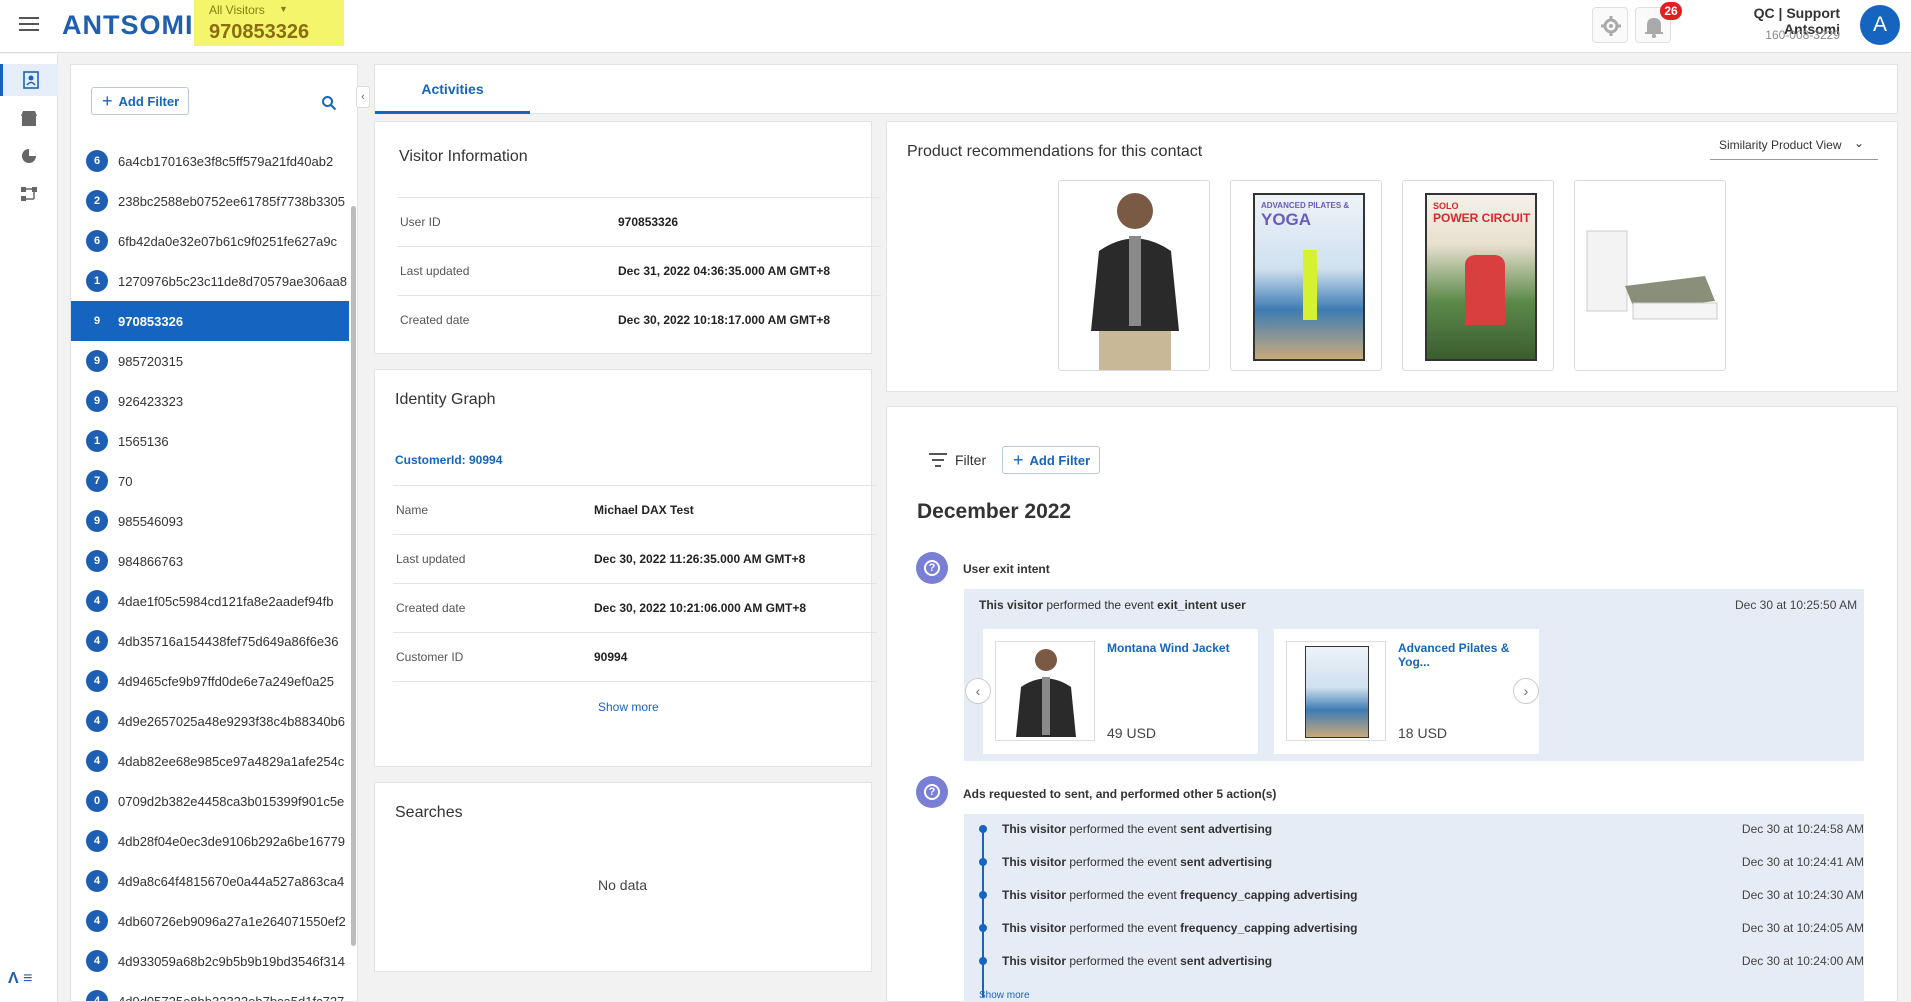 The height and width of the screenshot is (1002, 1911). What do you see at coordinates (232, 281) in the screenshot?
I see `visitor-id: 1270976b5c23c11de8d70579ae306aa8` at bounding box center [232, 281].